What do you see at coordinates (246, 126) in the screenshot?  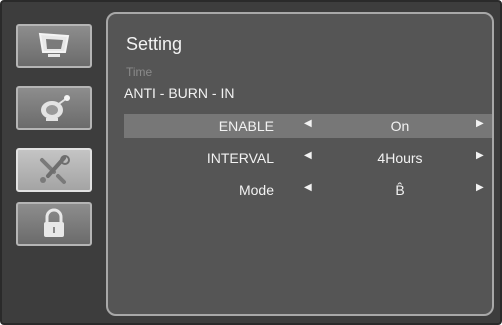 I see `enable-label: ENABLE` at bounding box center [246, 126].